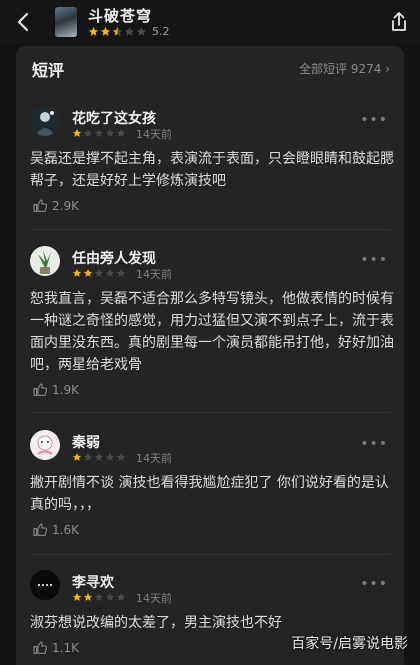  Describe the element at coordinates (399, 22) in the screenshot. I see `share-icon` at that location.